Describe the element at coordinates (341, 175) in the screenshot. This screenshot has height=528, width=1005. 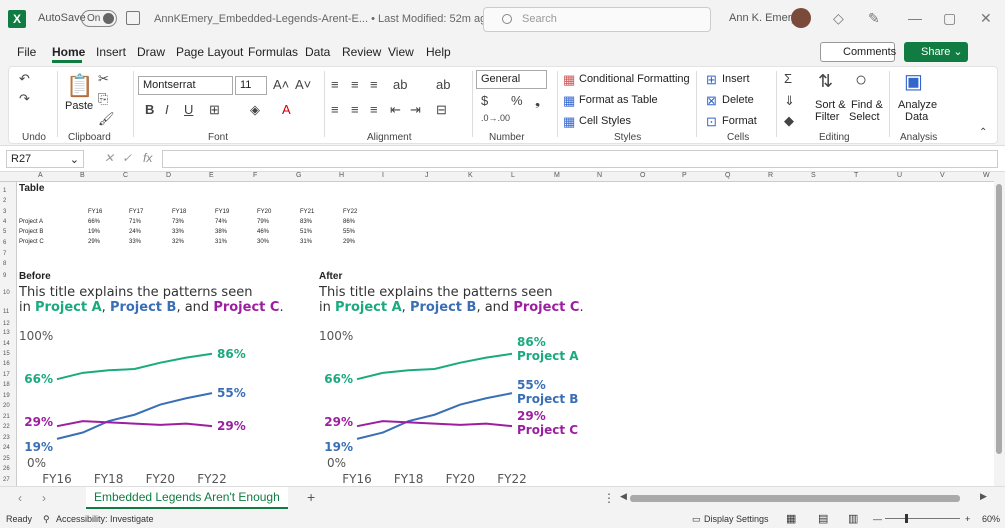
I see `column-header: H` at that location.